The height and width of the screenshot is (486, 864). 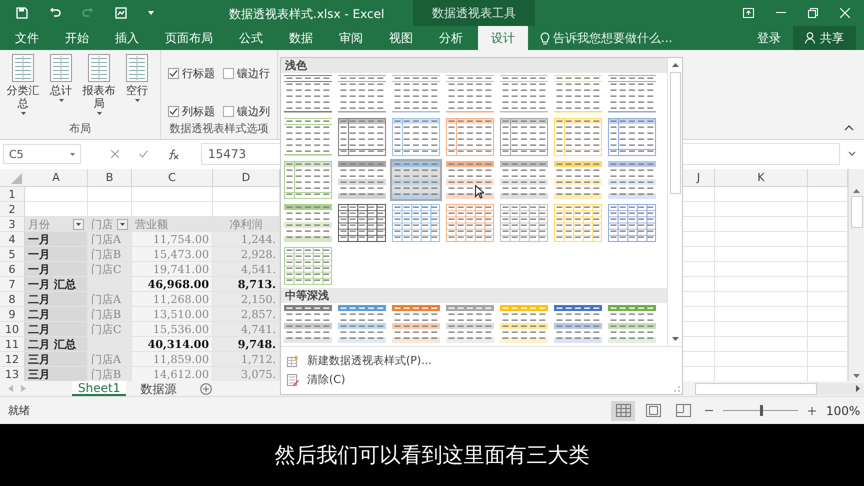 What do you see at coordinates (451, 38) in the screenshot?
I see `ribbon-tab: 分析` at bounding box center [451, 38].